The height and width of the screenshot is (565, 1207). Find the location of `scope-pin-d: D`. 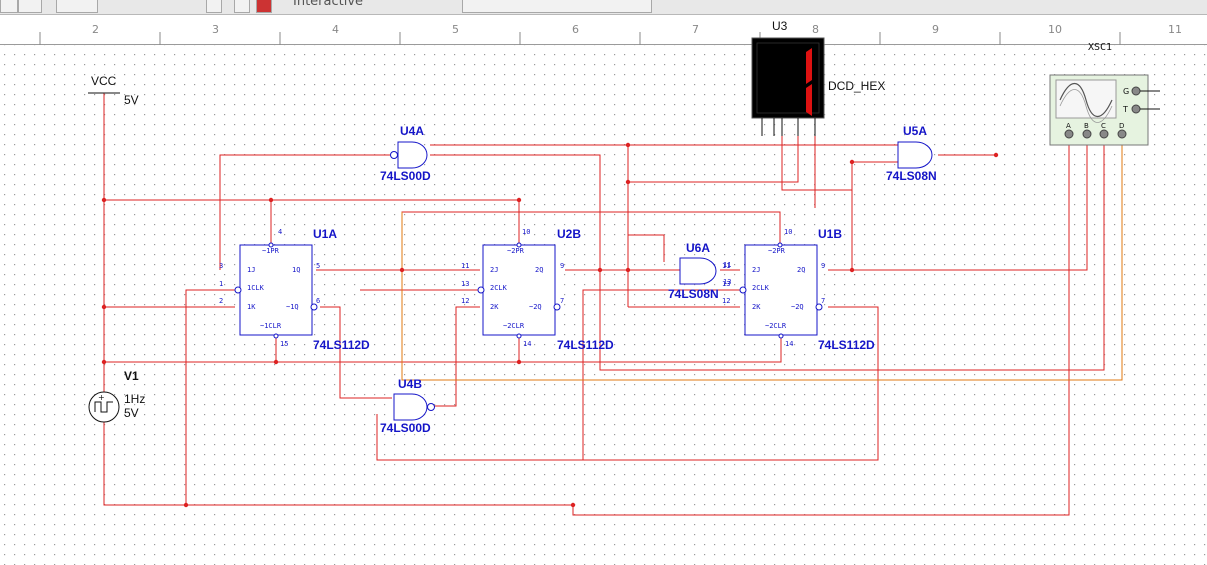

scope-pin-d: D is located at coordinates (1121, 126).